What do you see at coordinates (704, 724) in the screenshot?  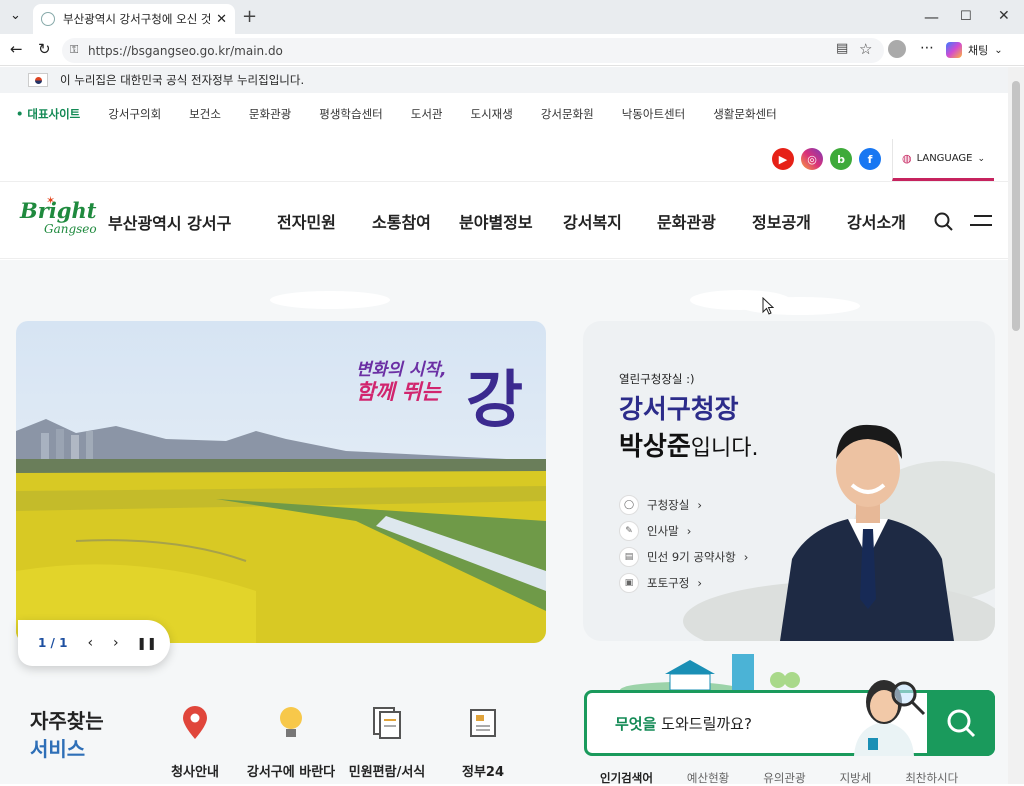 I see `search-placeholder-rest: 도와드릴까요?` at bounding box center [704, 724].